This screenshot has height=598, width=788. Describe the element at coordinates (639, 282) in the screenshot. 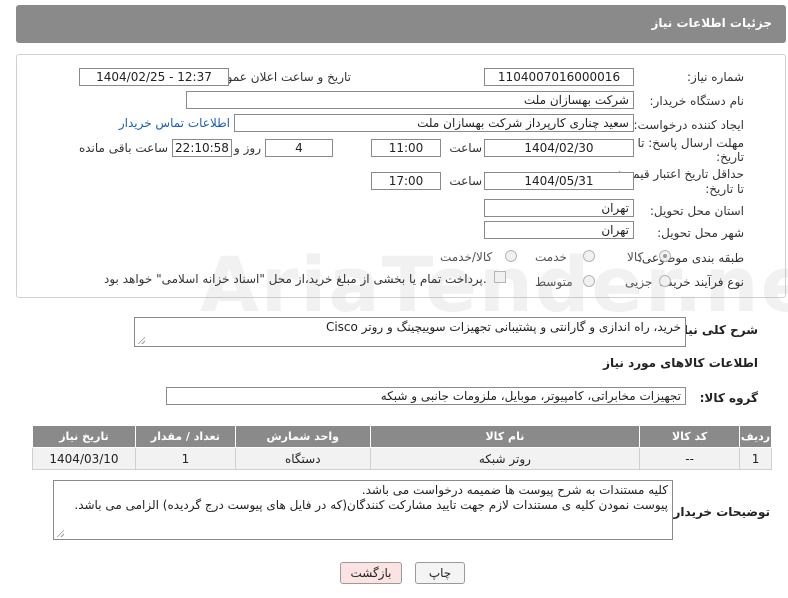

I see `purchase-option-minor: جزیی` at that location.